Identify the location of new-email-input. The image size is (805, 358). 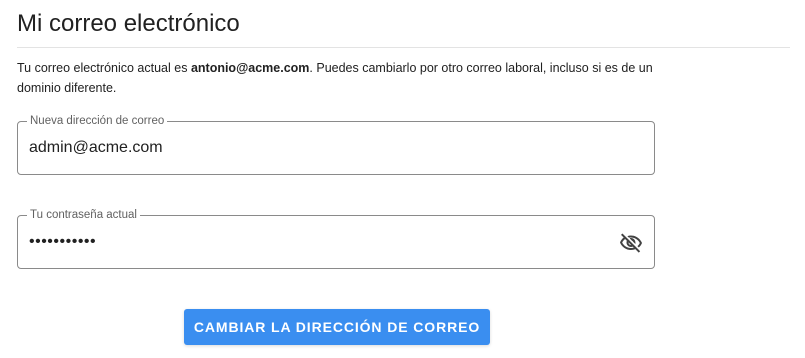
(319, 148).